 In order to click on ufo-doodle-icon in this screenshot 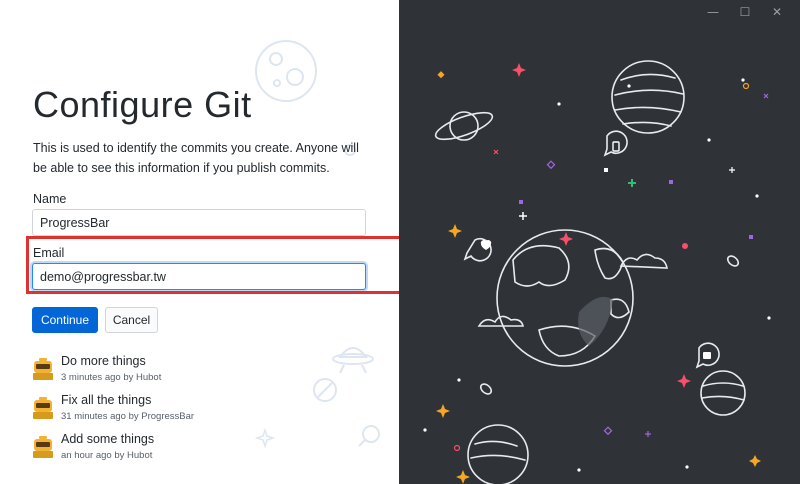, I will do `click(353, 360)`.